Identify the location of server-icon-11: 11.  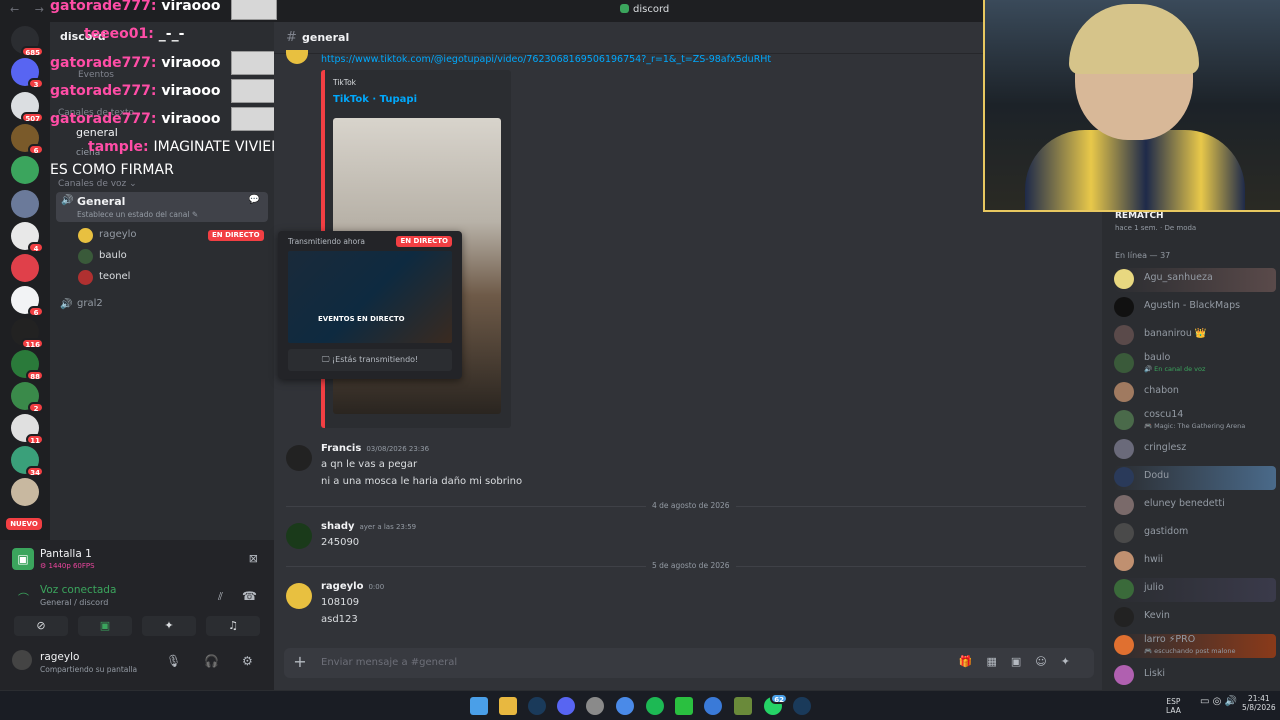
(27, 429).